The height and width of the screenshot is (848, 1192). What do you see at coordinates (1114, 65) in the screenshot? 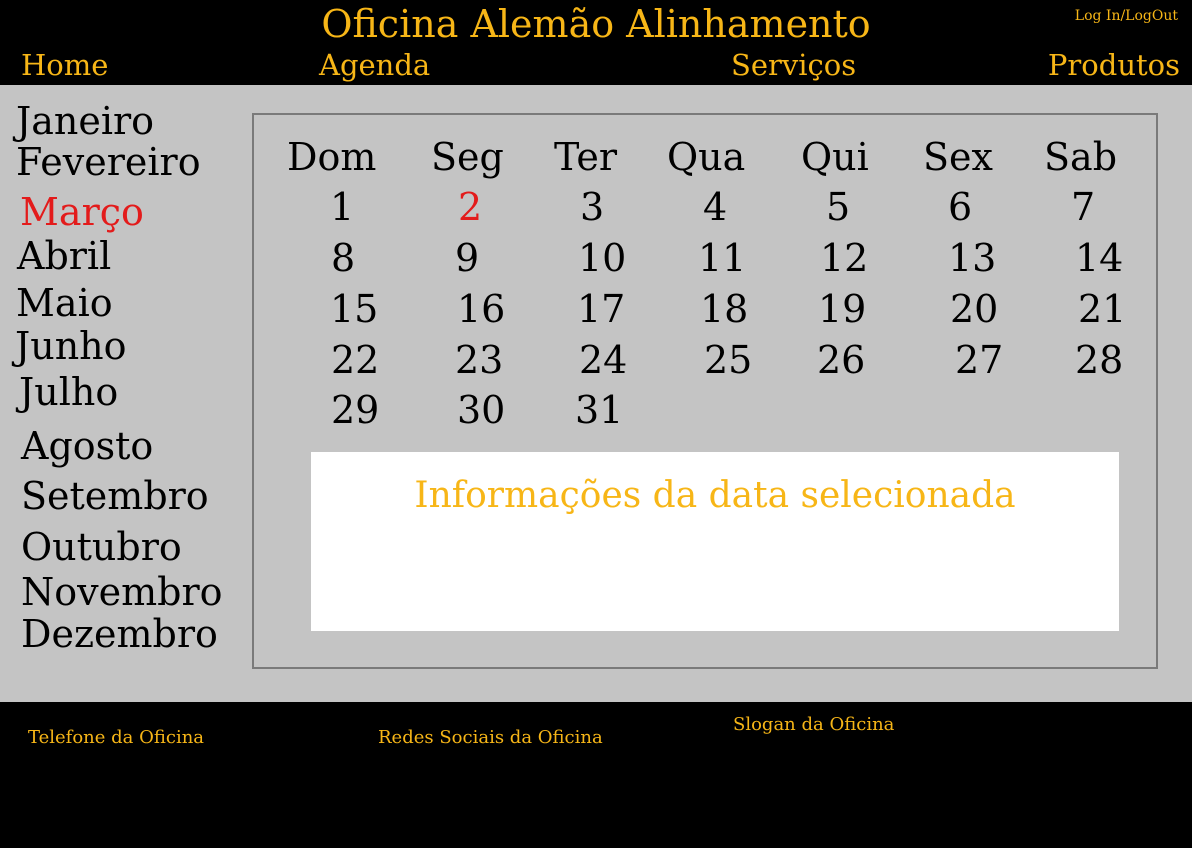
I see `nav-produtos: Produtos` at bounding box center [1114, 65].